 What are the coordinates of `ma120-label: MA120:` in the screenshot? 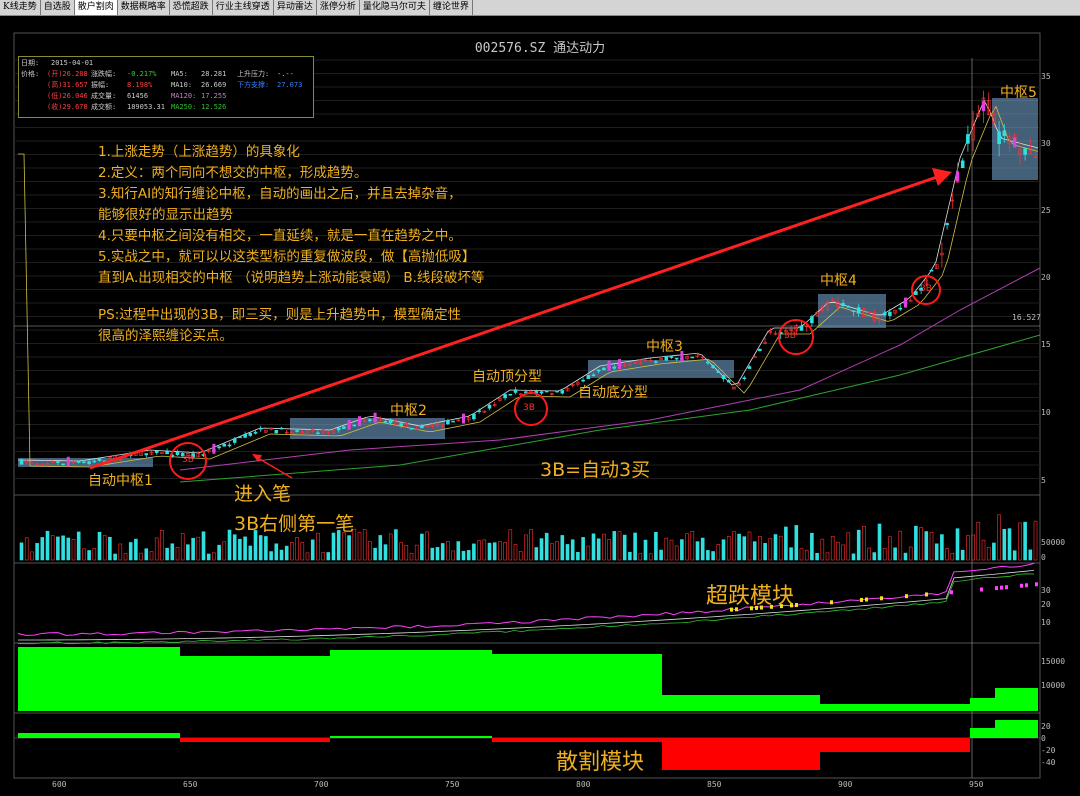 It's located at (184, 96).